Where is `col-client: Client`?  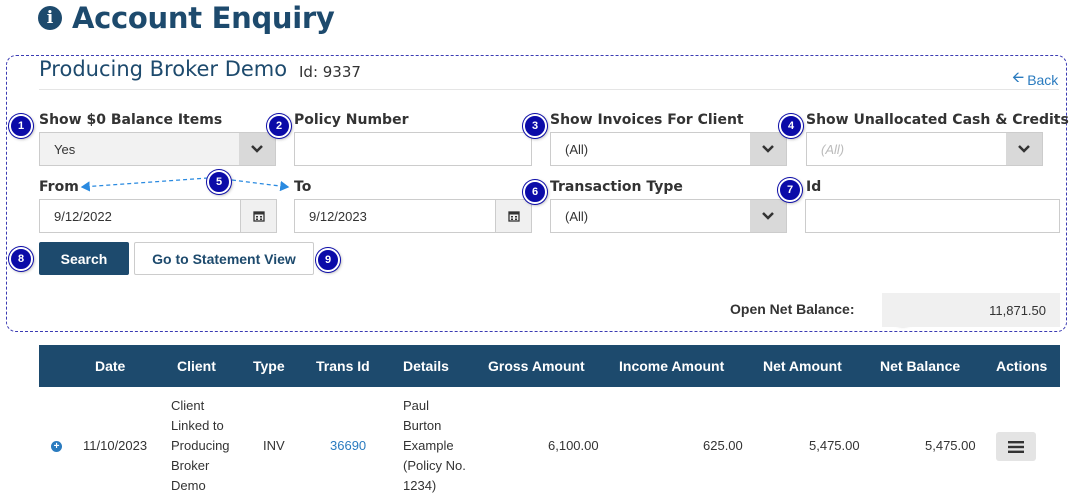 col-client: Client is located at coordinates (196, 366).